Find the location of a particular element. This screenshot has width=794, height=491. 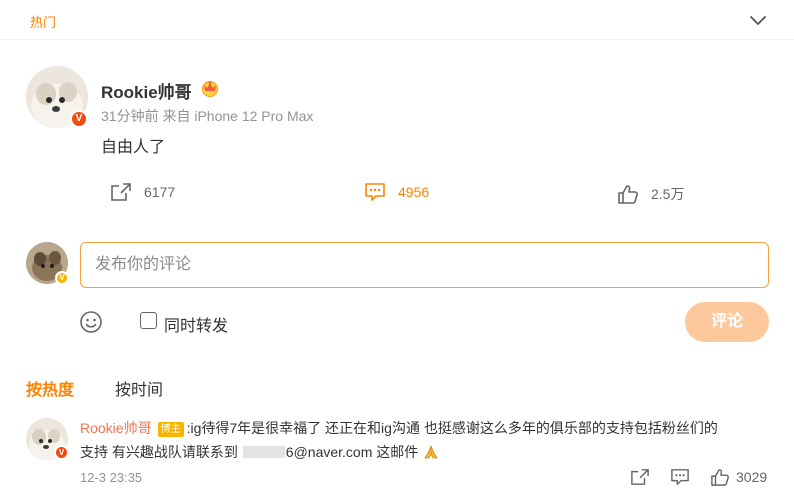

pray-icon is located at coordinates (431, 452).